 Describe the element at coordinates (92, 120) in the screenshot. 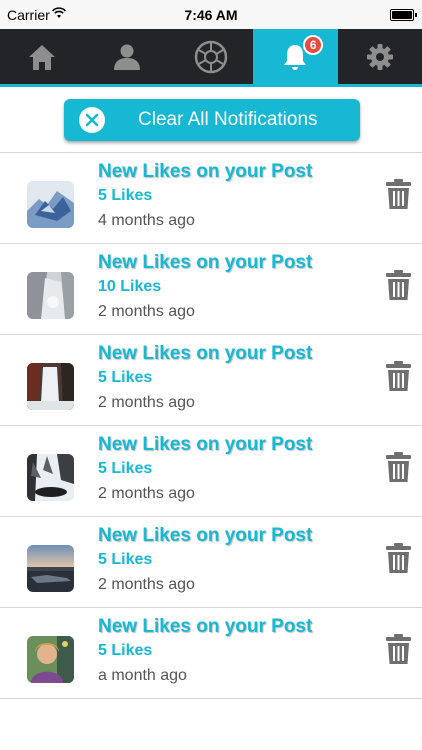

I see `close-icon` at that location.